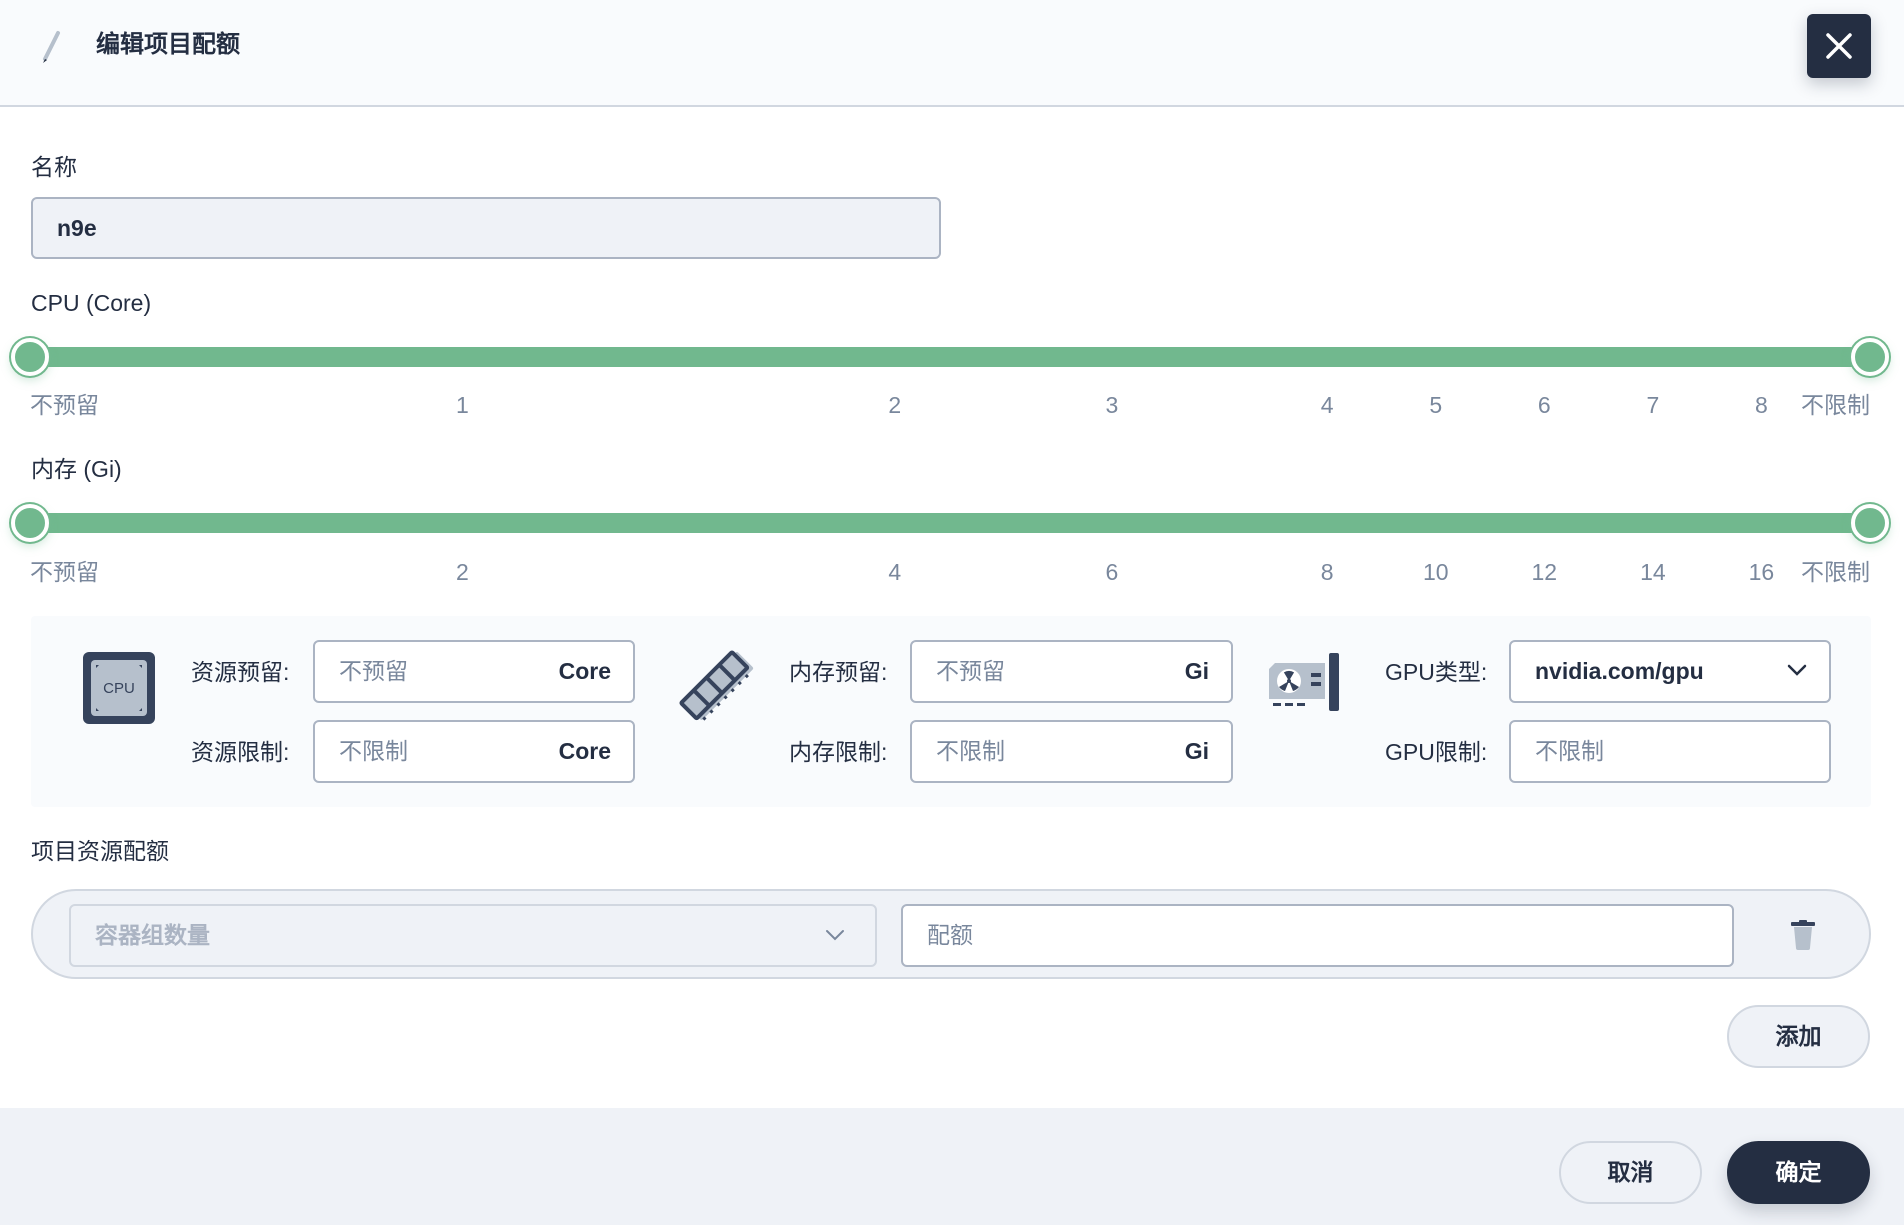 The width and height of the screenshot is (1904, 1225). I want to click on memory-icon, so click(716, 685).